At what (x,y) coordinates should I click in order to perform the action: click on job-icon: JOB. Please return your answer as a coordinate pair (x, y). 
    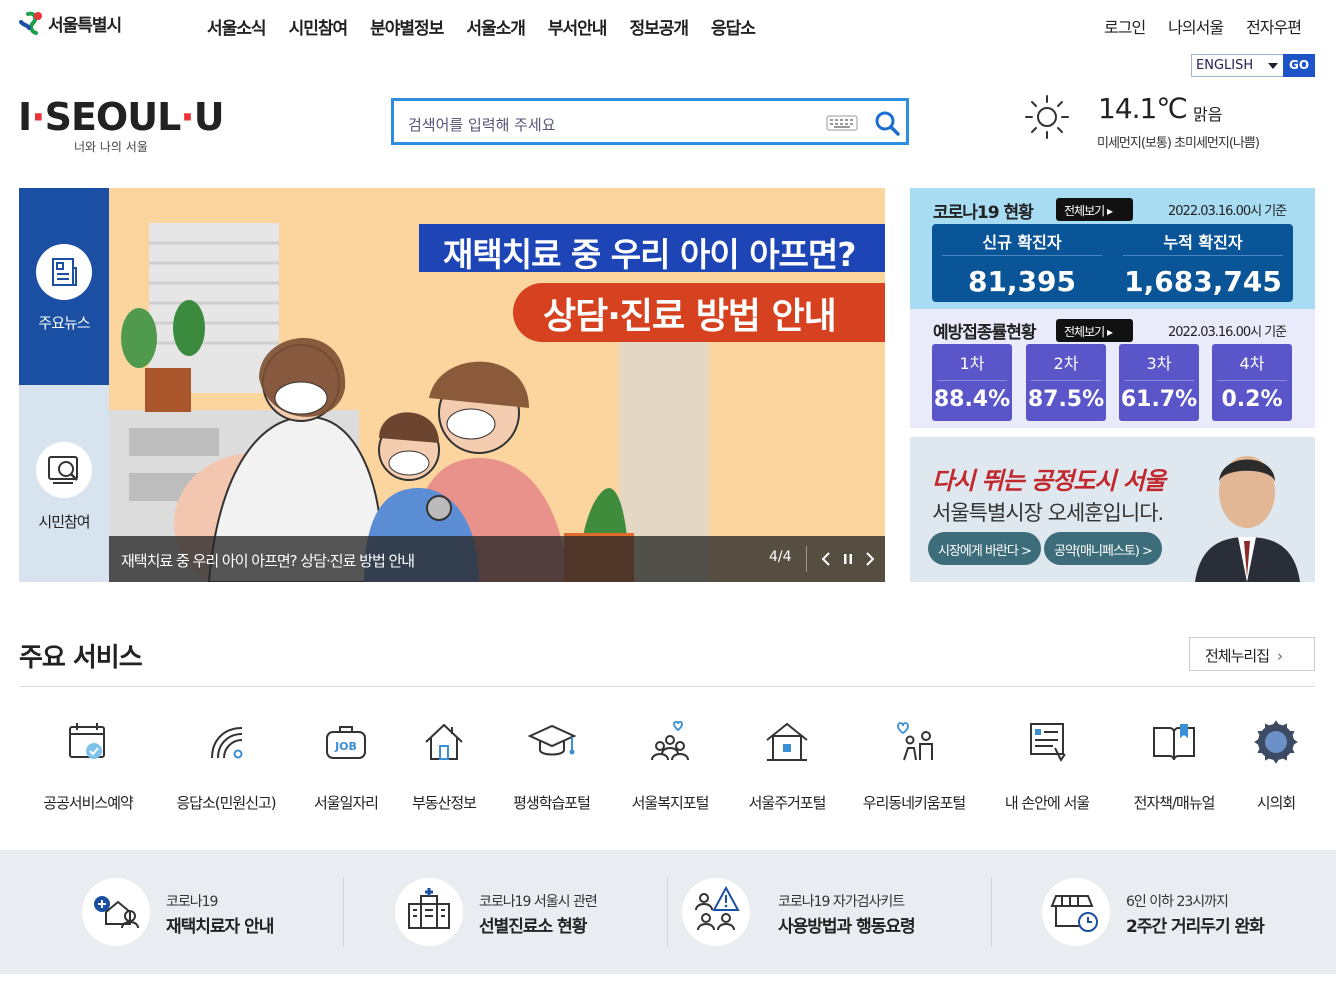
    Looking at the image, I should click on (346, 742).